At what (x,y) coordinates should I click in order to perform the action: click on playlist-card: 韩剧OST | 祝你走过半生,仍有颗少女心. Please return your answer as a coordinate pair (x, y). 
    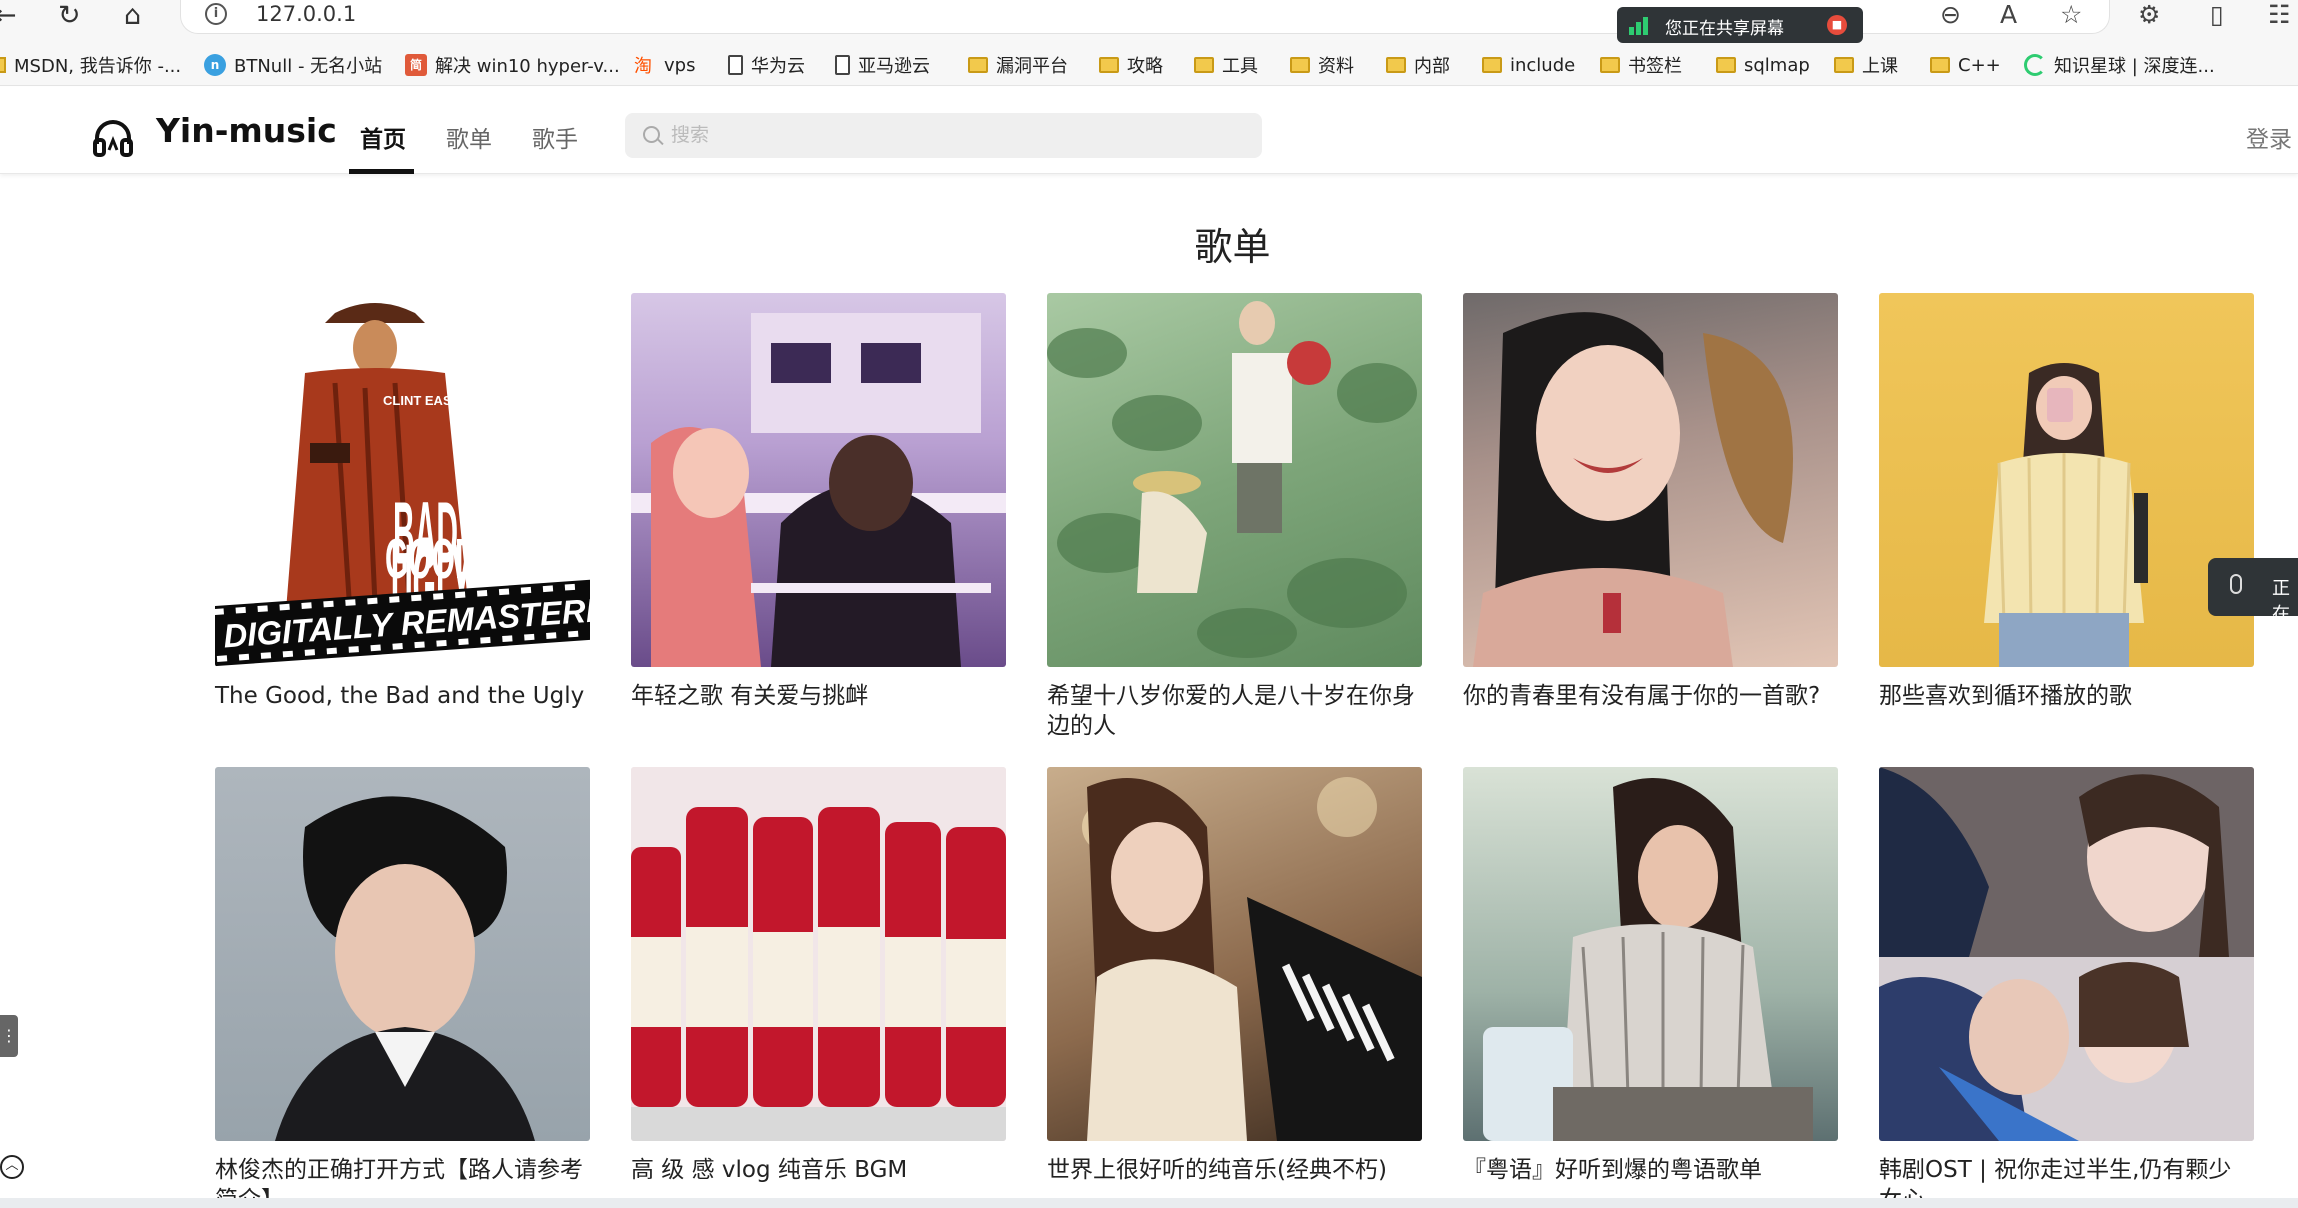
    Looking at the image, I should click on (2066, 987).